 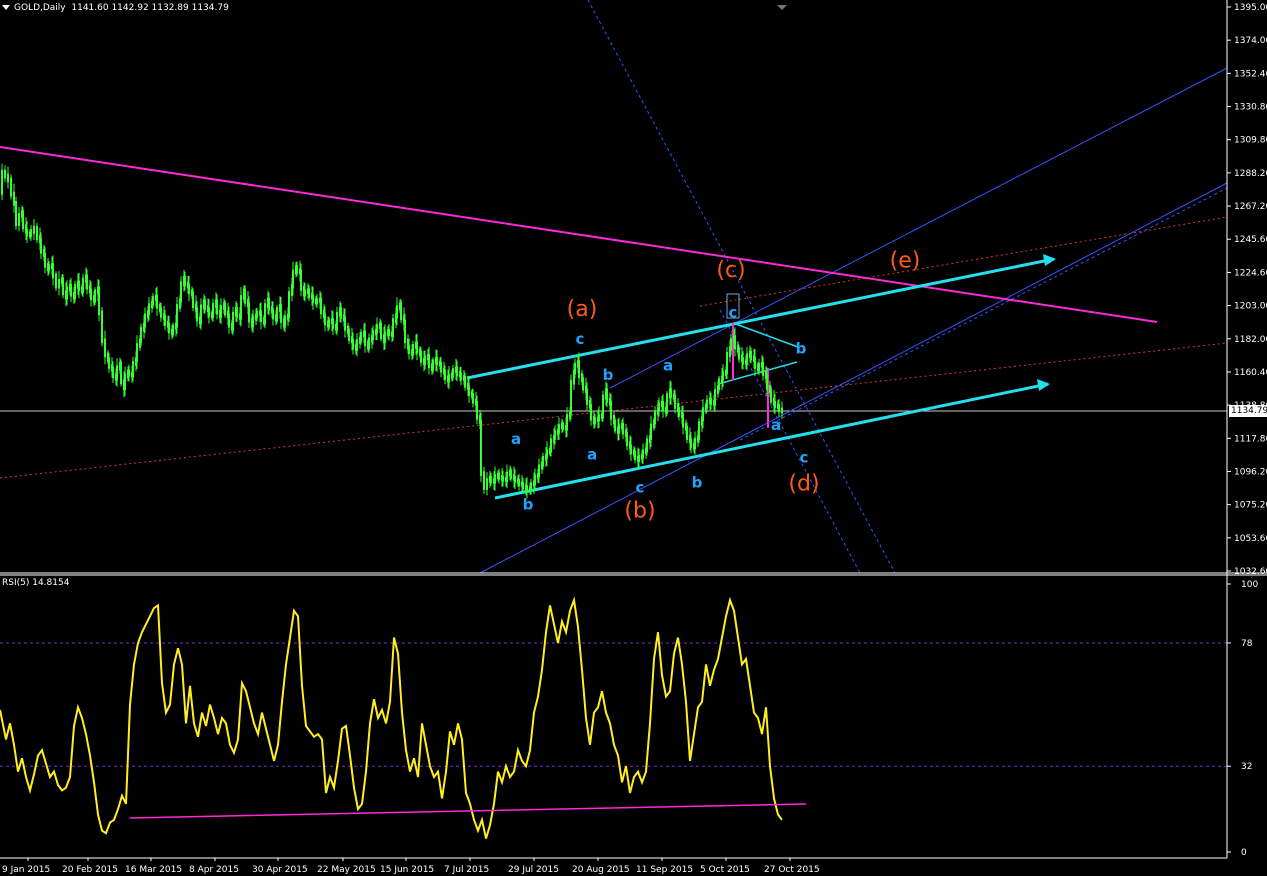 I want to click on price-tick-label: 1267.20, so click(x=1250, y=207).